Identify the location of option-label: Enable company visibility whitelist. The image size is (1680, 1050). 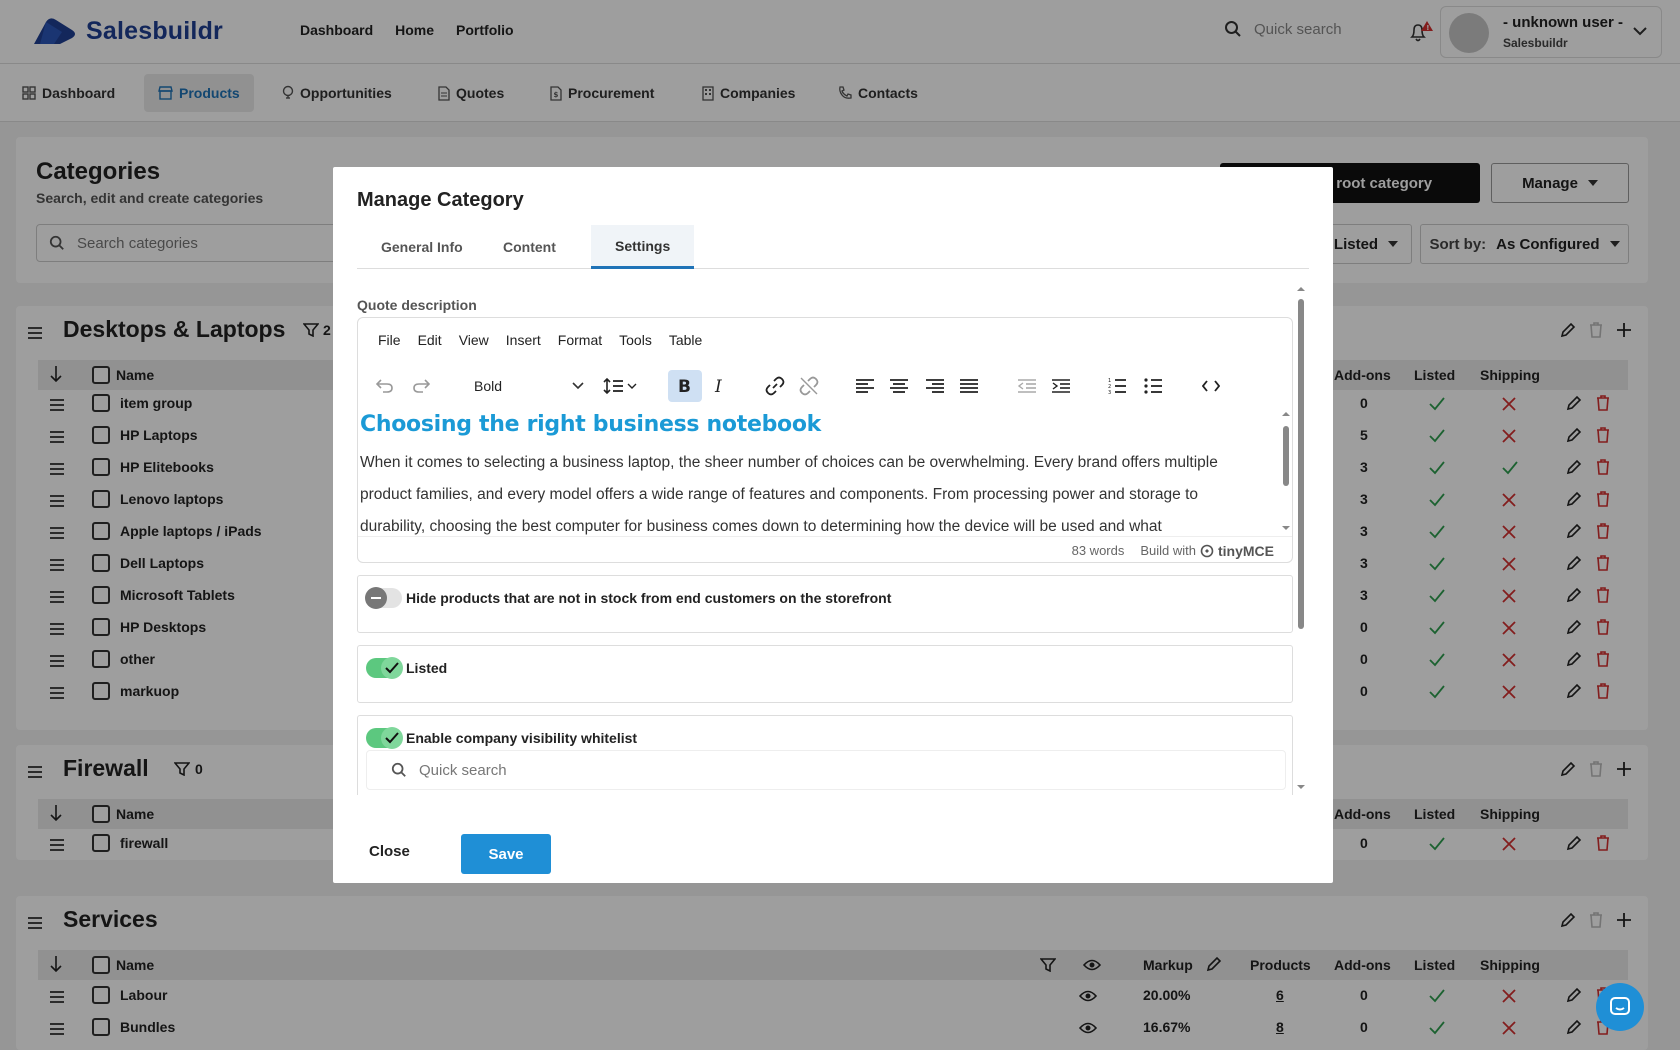
(522, 738).